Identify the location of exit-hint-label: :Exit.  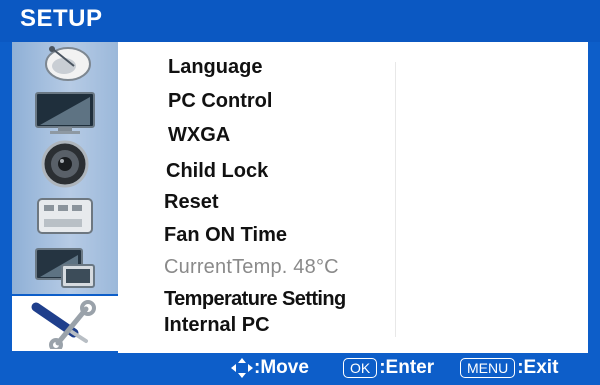
(538, 367).